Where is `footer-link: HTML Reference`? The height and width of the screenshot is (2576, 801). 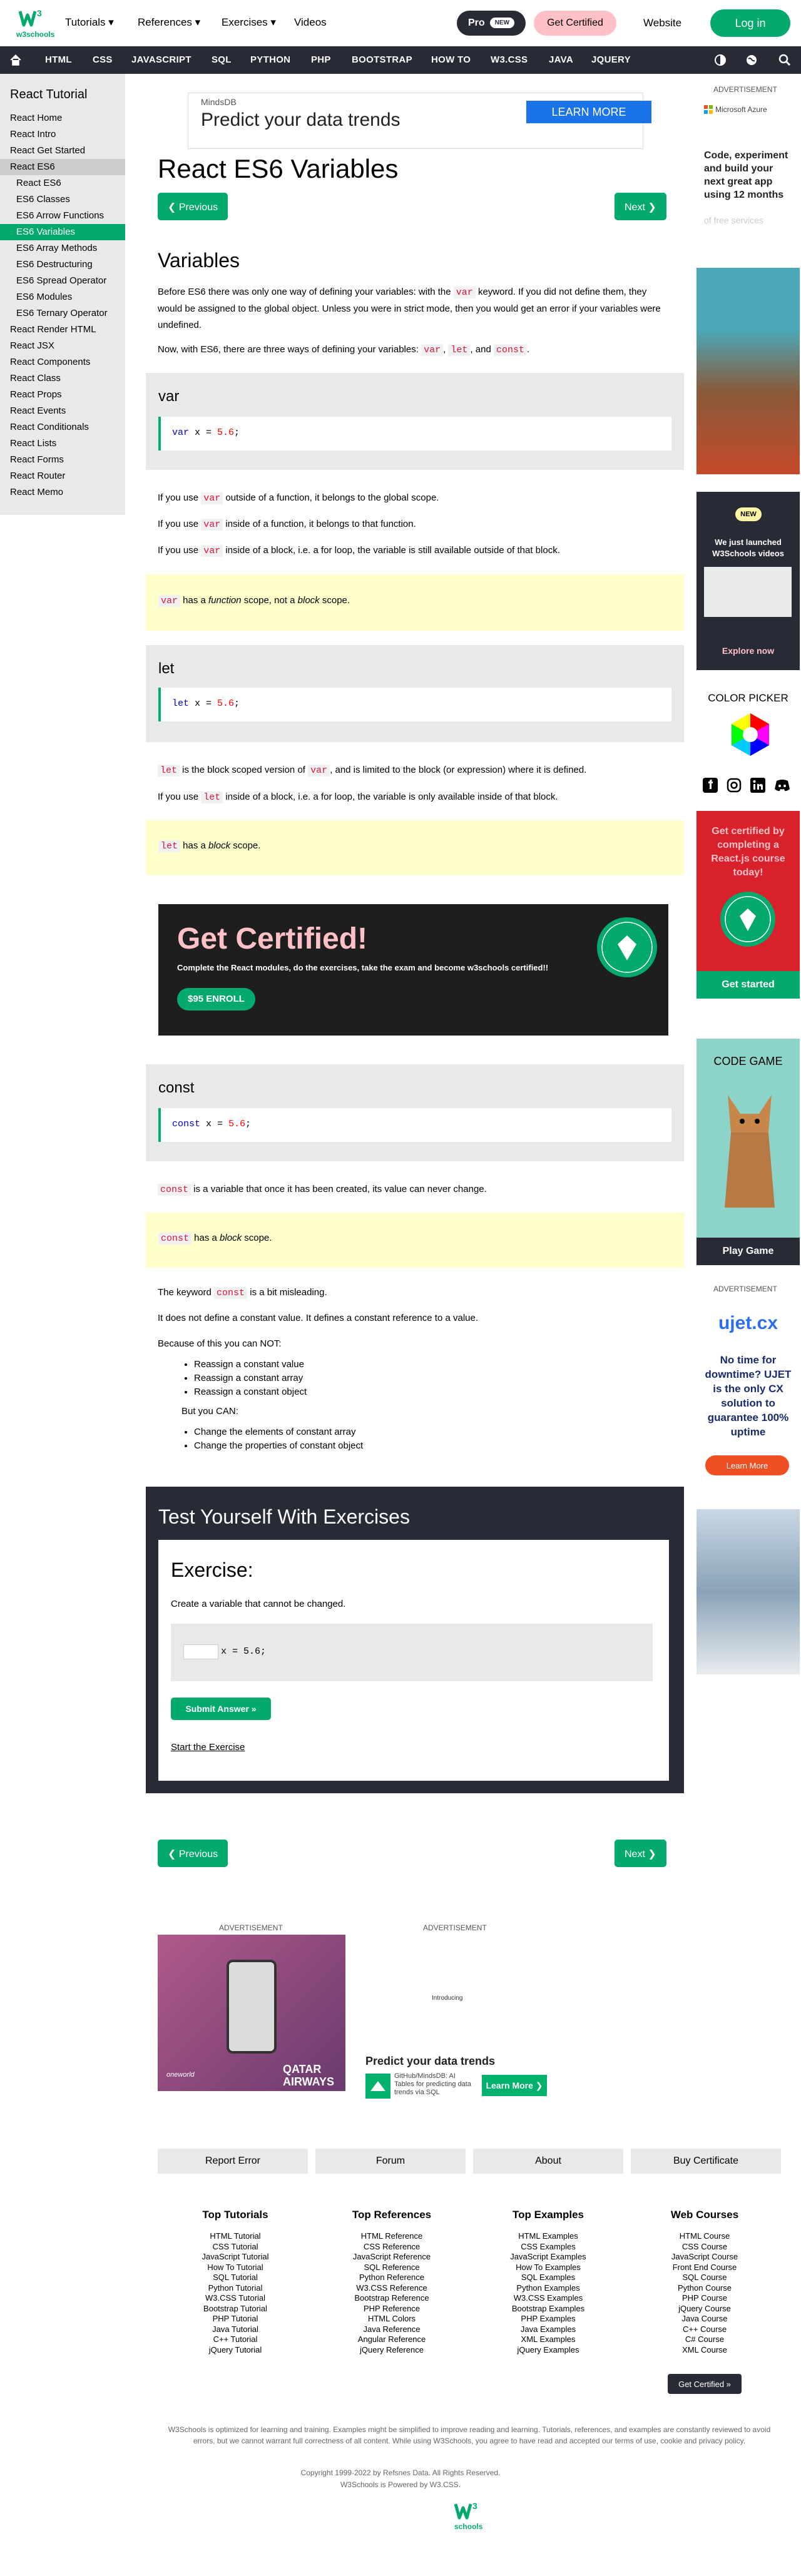
footer-link: HTML Reference is located at coordinates (391, 2236).